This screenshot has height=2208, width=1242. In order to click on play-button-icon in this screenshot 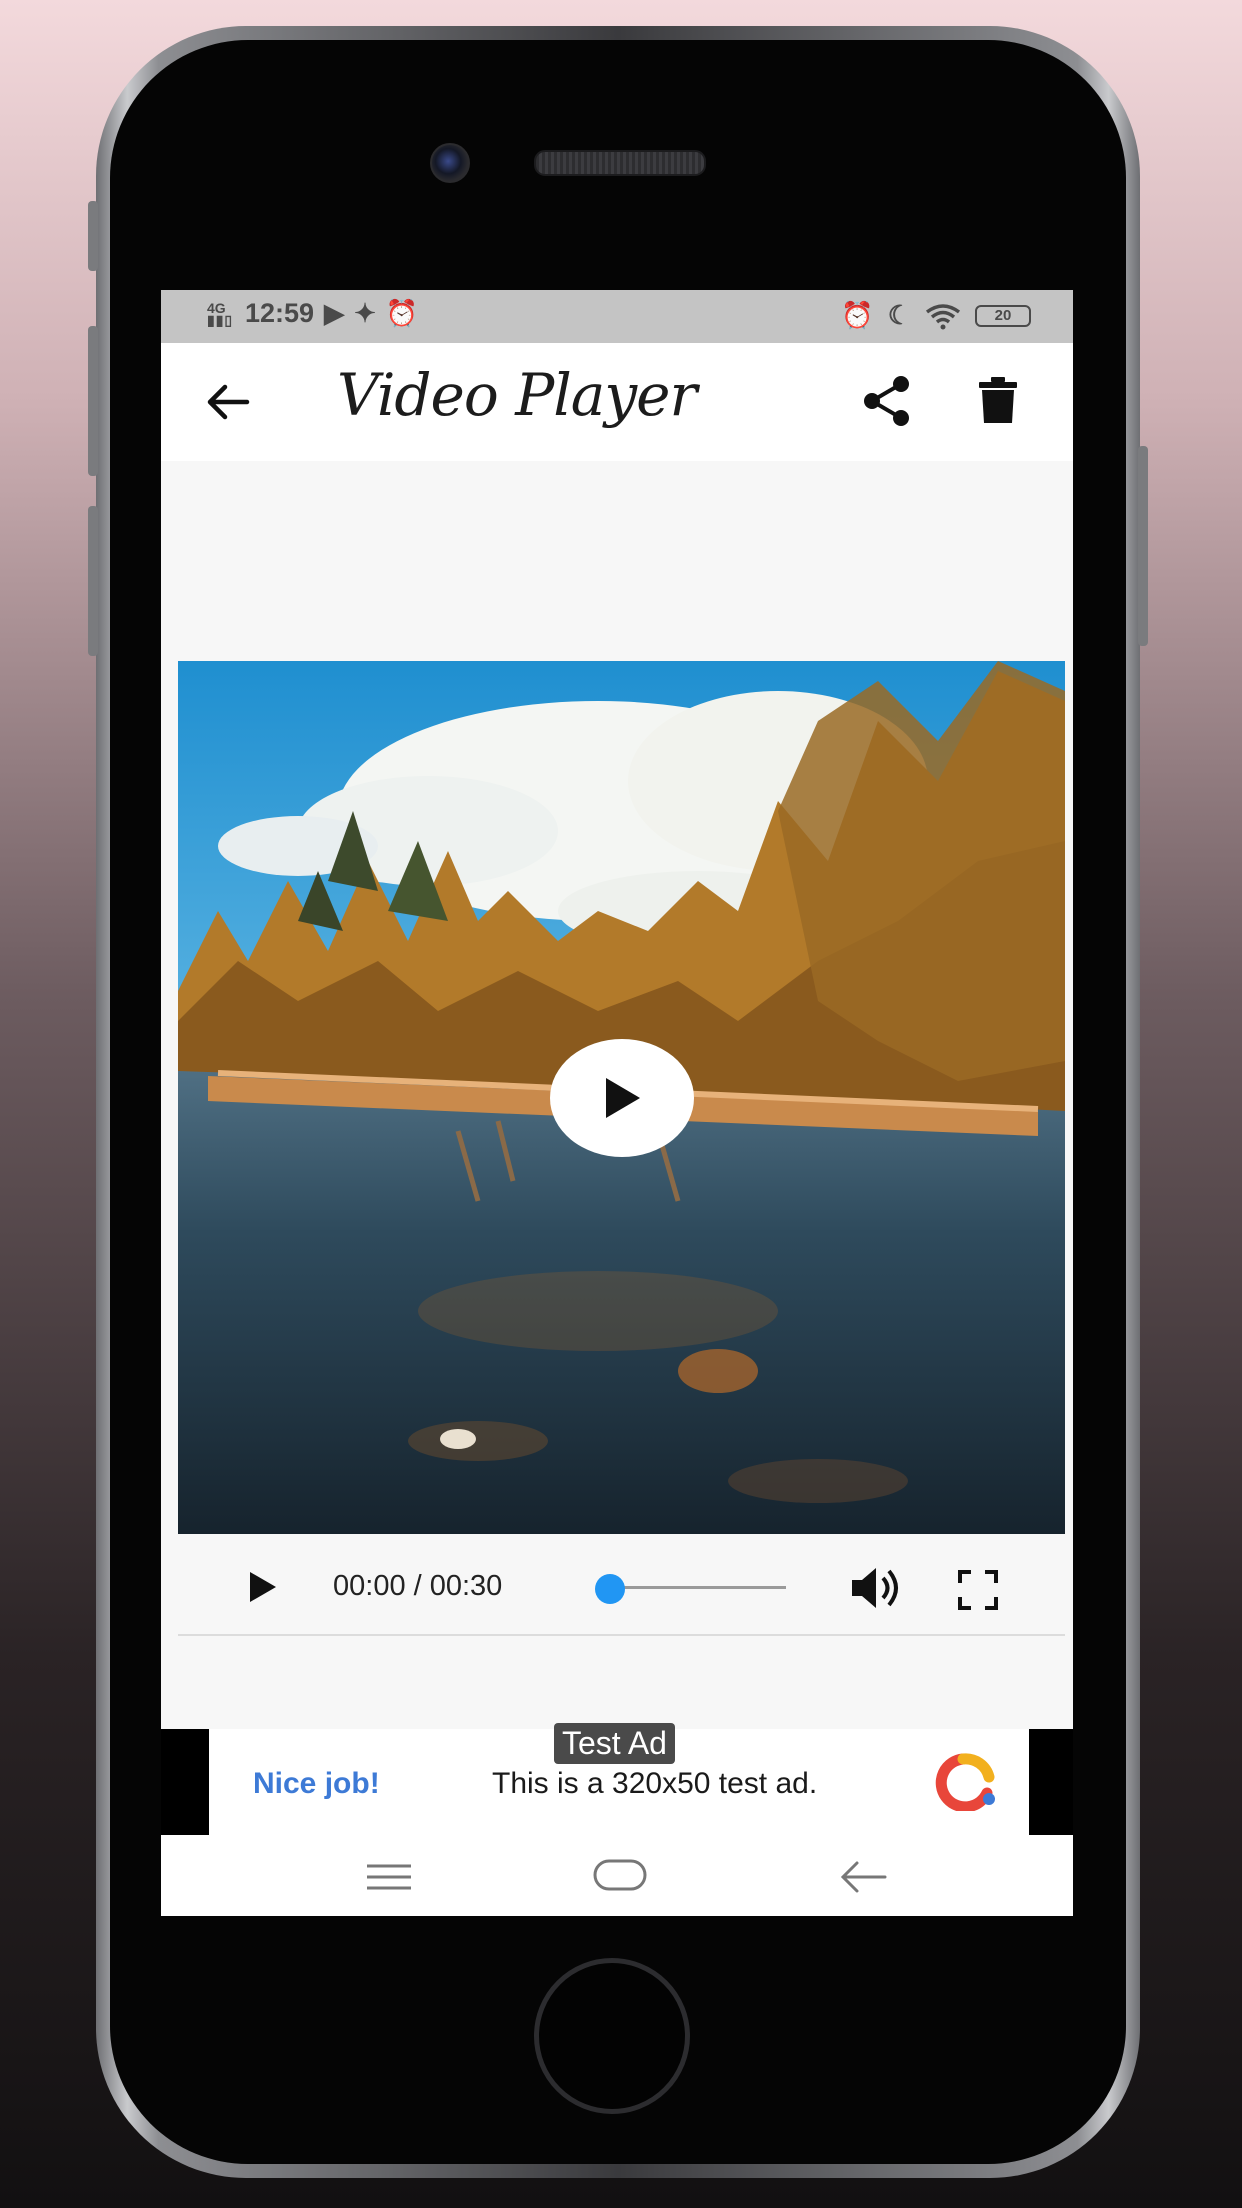, I will do `click(263, 1587)`.